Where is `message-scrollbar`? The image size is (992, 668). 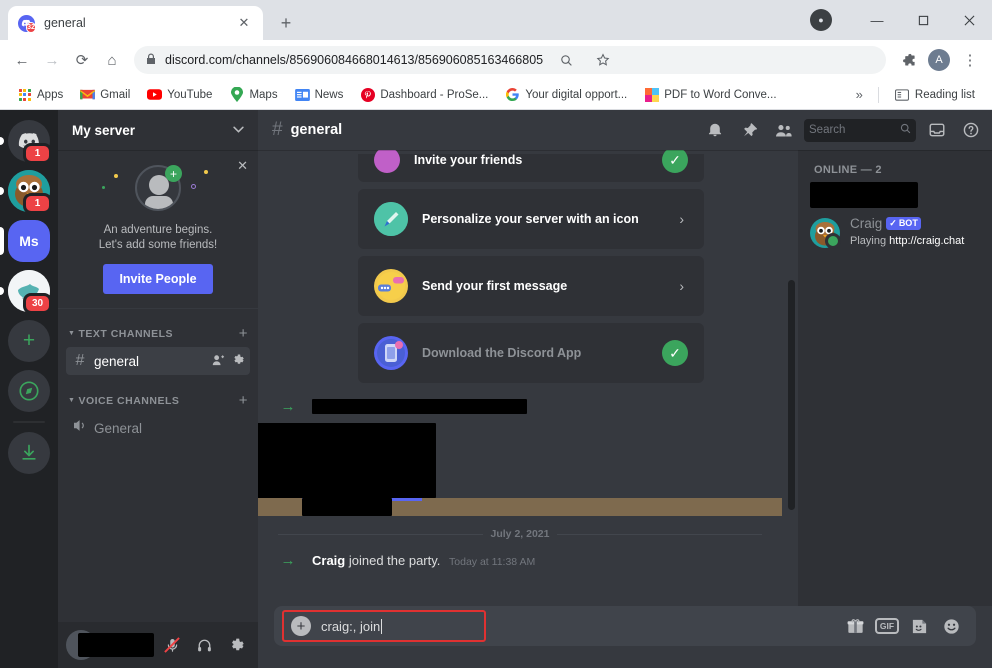
message-scrollbar is located at coordinates (791, 380).